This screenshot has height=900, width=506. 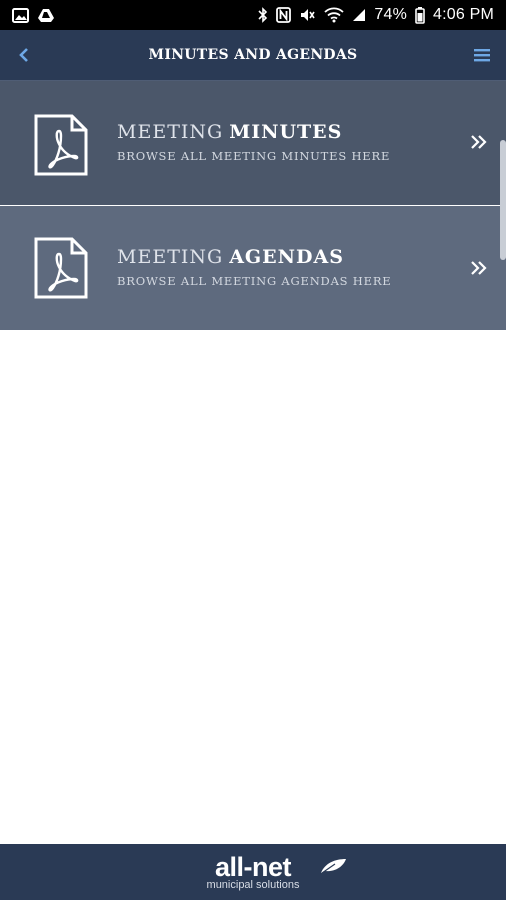 What do you see at coordinates (359, 15) in the screenshot?
I see `signal-icon` at bounding box center [359, 15].